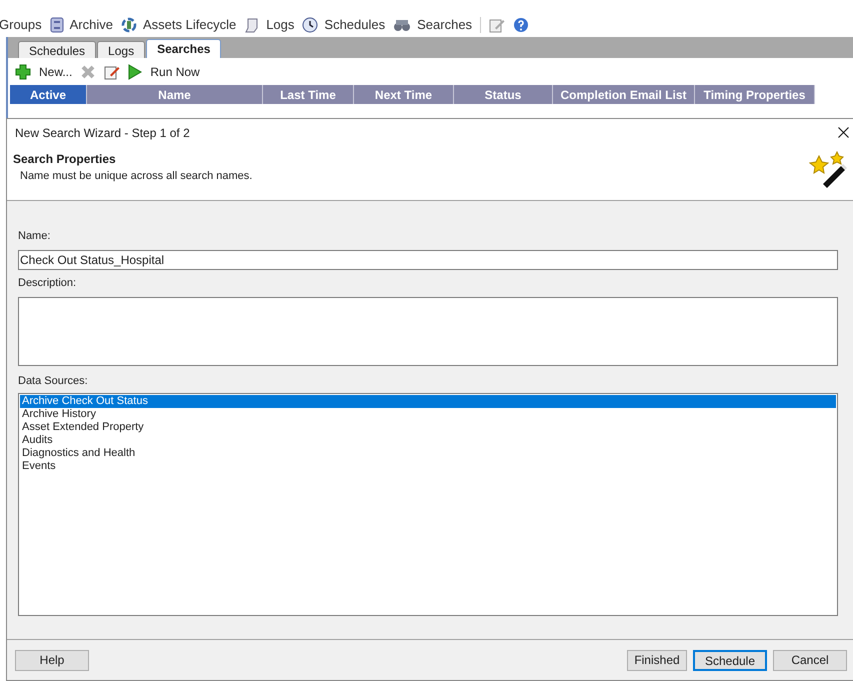  Describe the element at coordinates (428, 401) in the screenshot. I see `list-item: Archive Check Out Status` at that location.